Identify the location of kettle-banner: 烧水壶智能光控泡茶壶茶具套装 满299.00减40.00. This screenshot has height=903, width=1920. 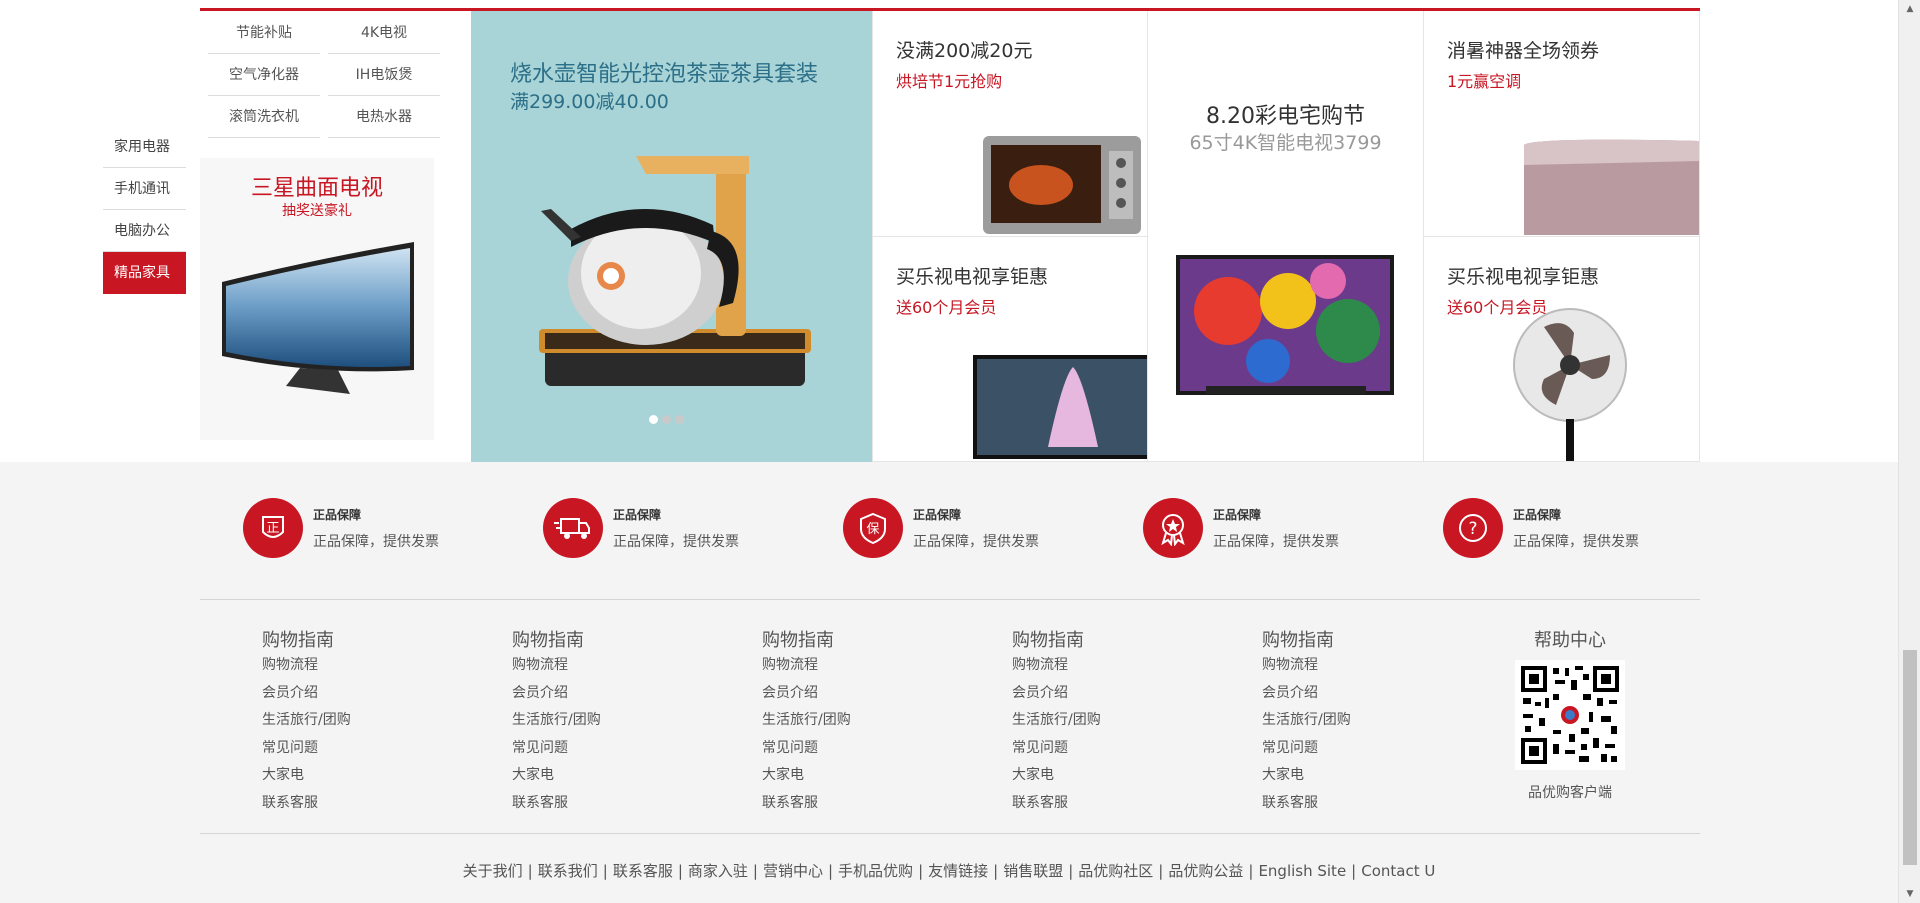
(671, 236).